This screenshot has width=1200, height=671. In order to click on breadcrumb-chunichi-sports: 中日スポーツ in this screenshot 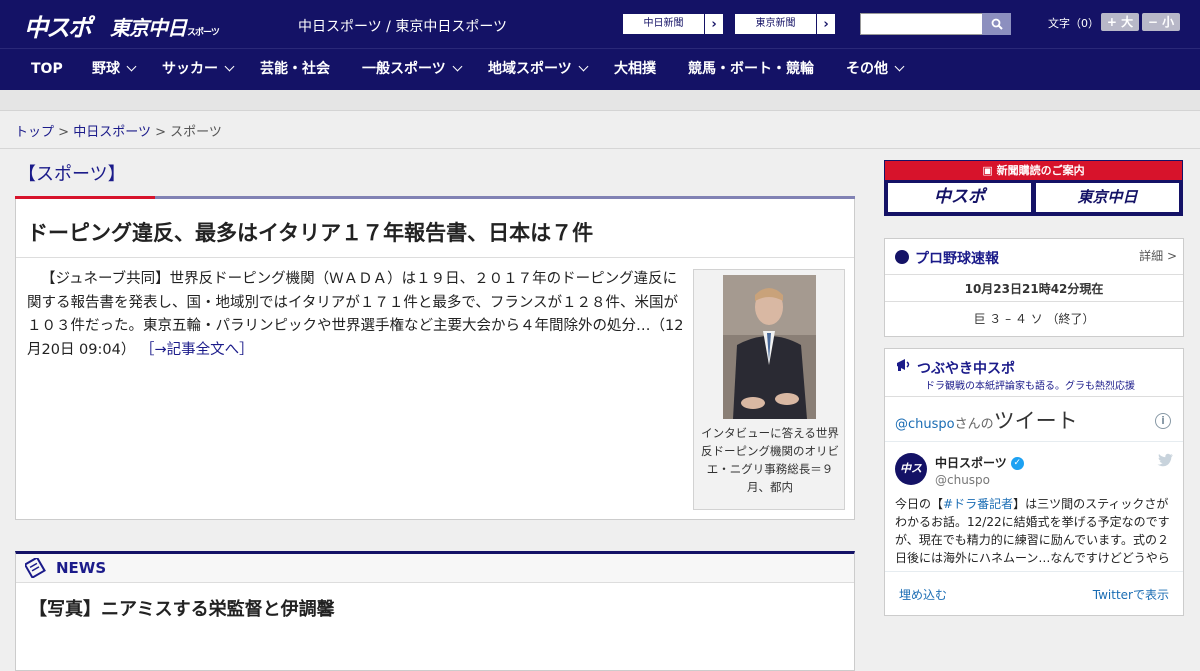, I will do `click(112, 132)`.